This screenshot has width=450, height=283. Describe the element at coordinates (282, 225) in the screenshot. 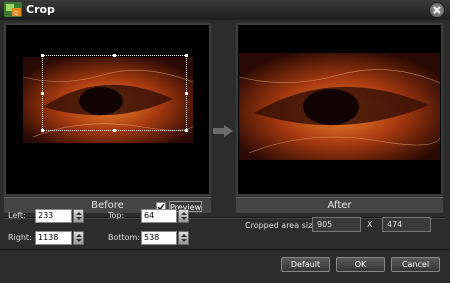

I see `cropped-size-label: Cropped area size:` at that location.